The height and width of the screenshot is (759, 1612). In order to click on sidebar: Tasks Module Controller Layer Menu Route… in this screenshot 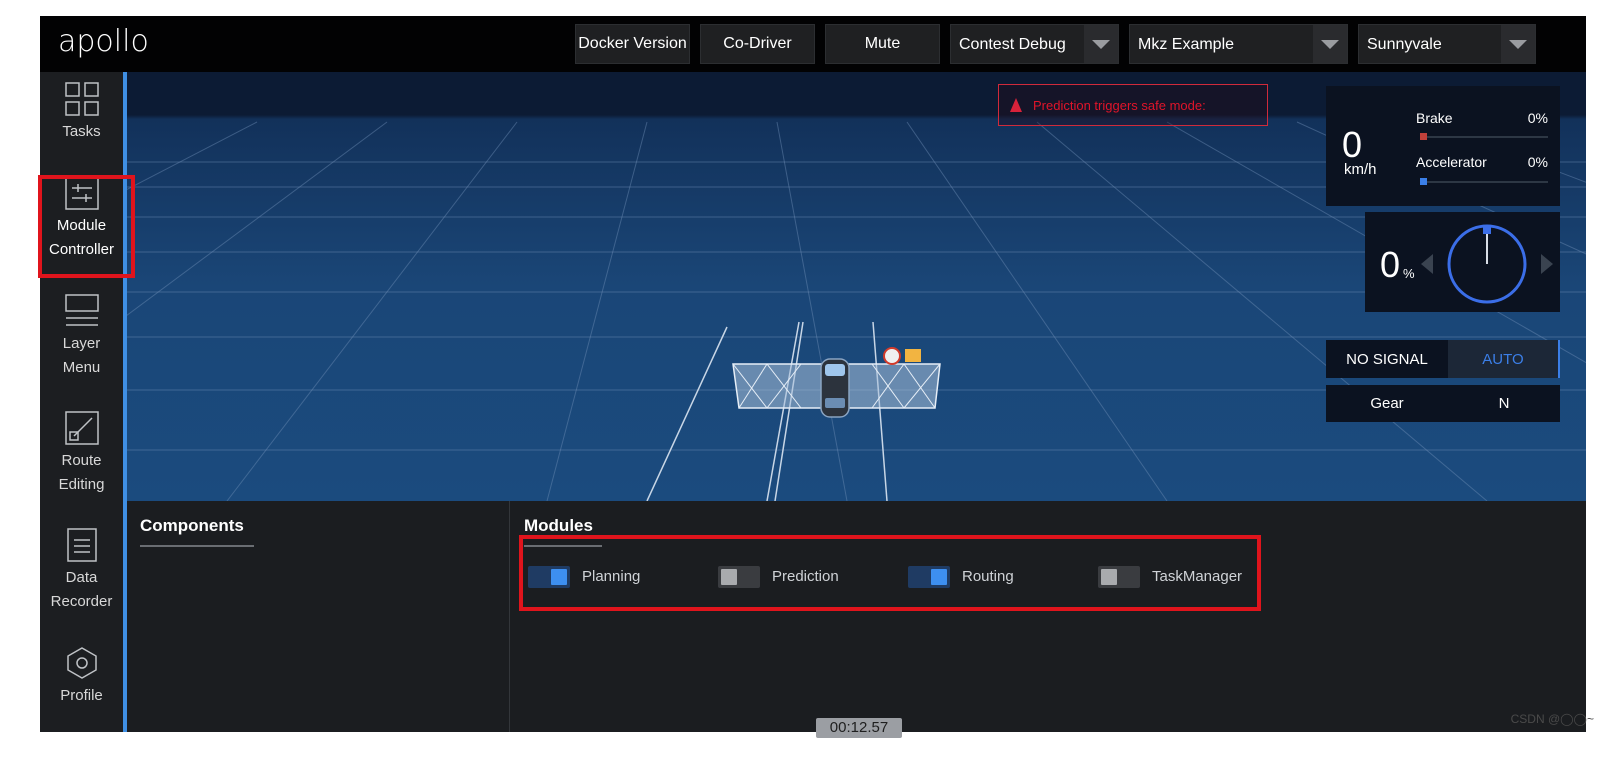, I will do `click(83, 402)`.